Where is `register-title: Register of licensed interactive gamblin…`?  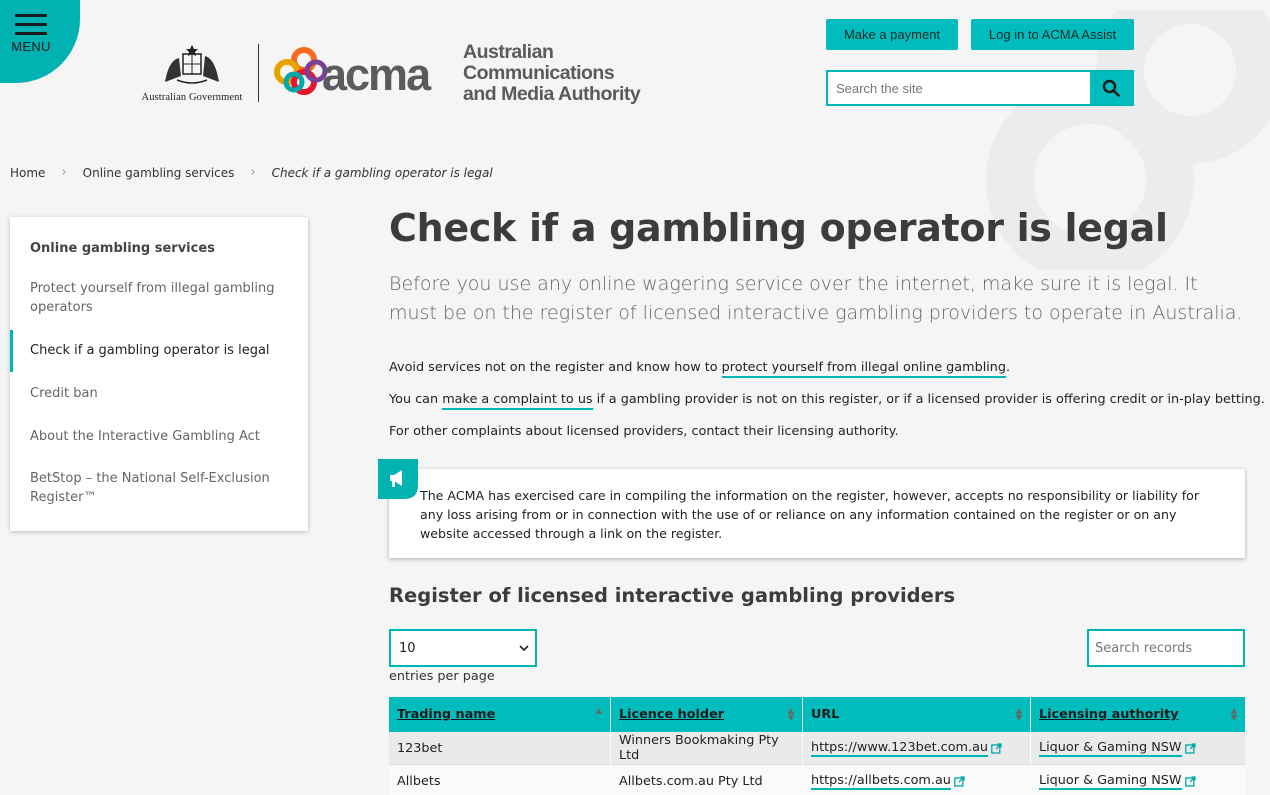 register-title: Register of licensed interactive gamblin… is located at coordinates (672, 595).